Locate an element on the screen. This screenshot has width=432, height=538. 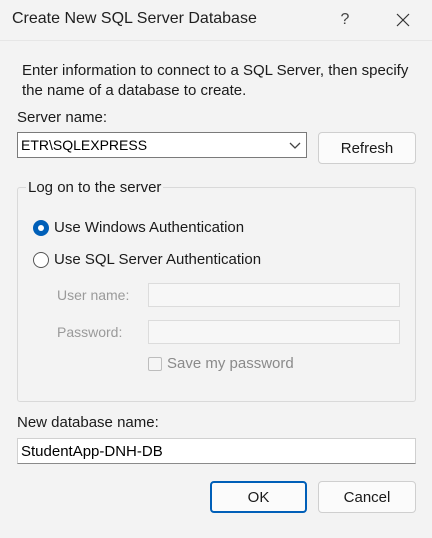
server-name-combobox: ETR\SQLEXPRESS is located at coordinates (162, 145).